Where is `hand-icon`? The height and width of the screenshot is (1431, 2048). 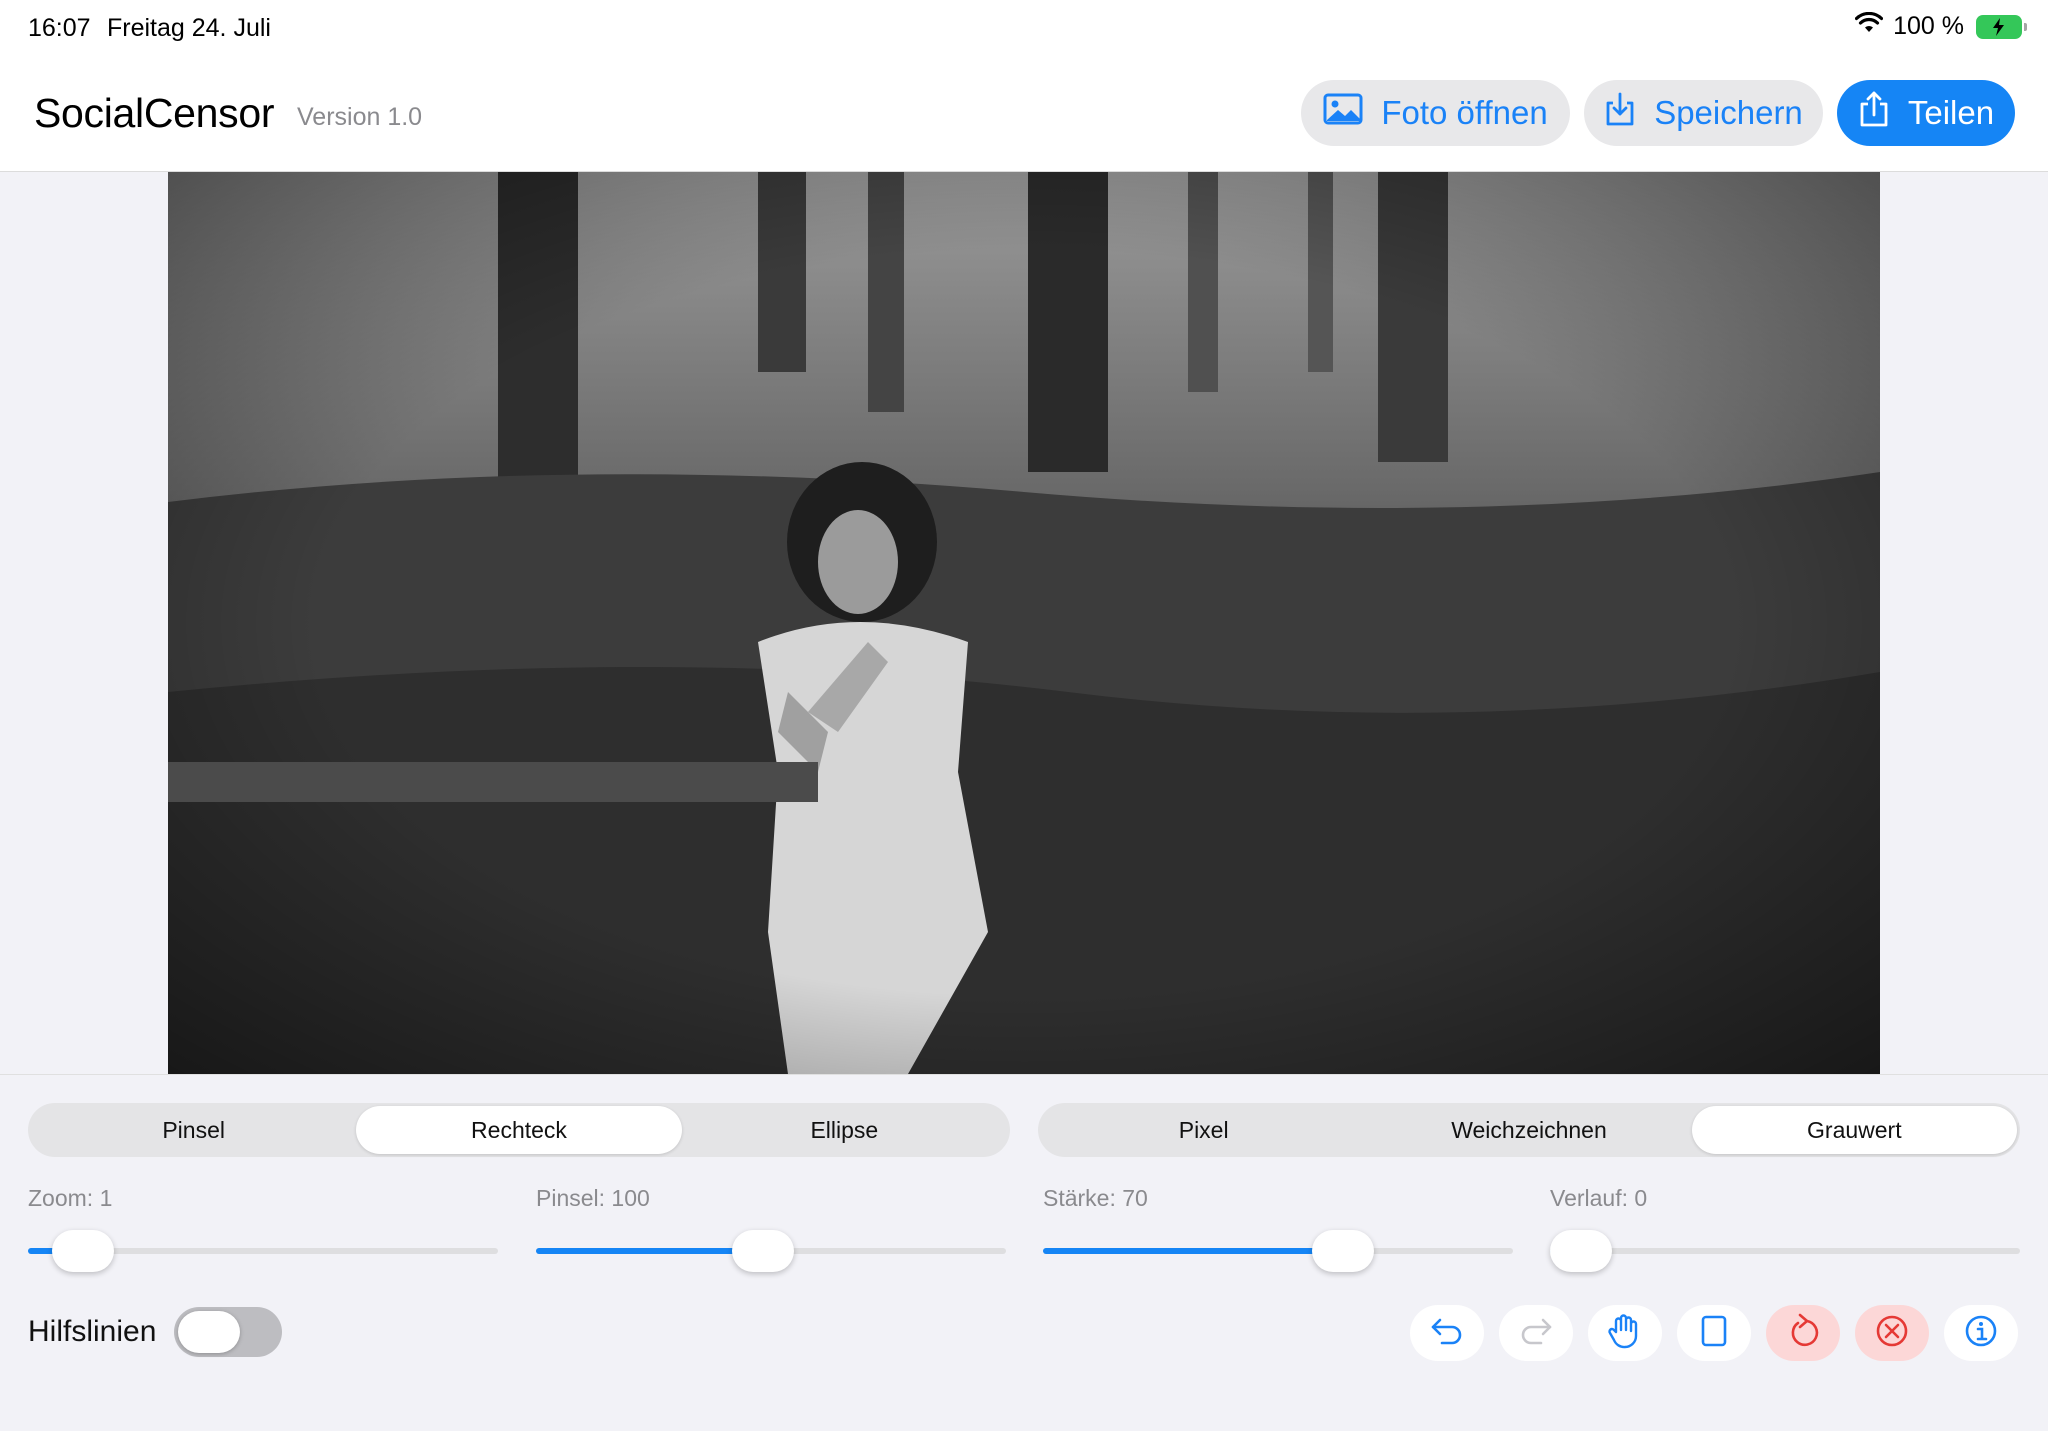
hand-icon is located at coordinates (1625, 1333).